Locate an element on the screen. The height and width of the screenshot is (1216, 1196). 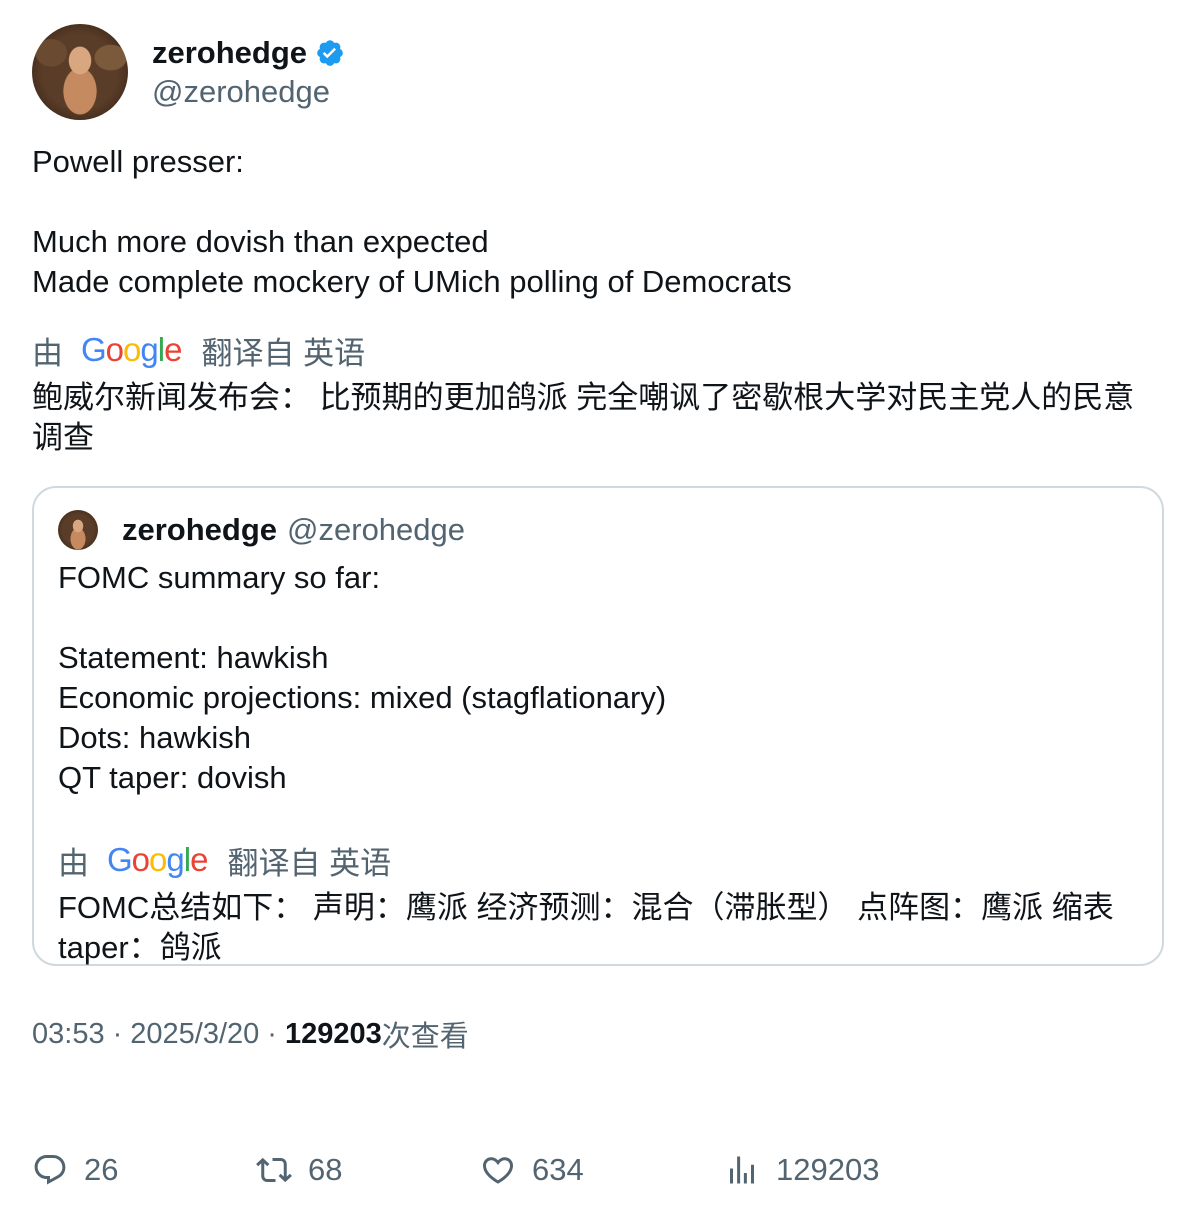
quoted-translated-by-label: 由 is located at coordinates (73, 863).